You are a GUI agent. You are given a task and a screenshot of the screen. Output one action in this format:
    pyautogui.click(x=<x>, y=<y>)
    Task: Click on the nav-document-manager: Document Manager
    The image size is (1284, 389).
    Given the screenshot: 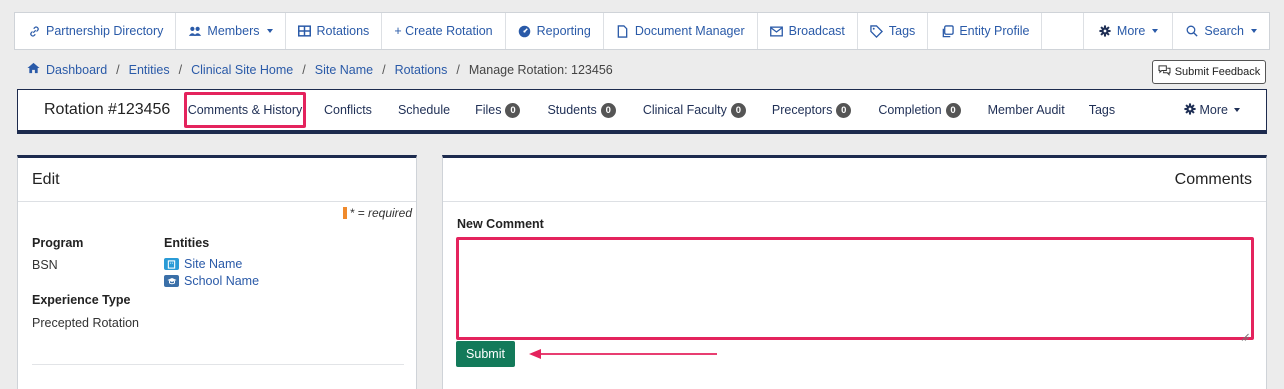 What is the action you would take?
    pyautogui.click(x=681, y=31)
    